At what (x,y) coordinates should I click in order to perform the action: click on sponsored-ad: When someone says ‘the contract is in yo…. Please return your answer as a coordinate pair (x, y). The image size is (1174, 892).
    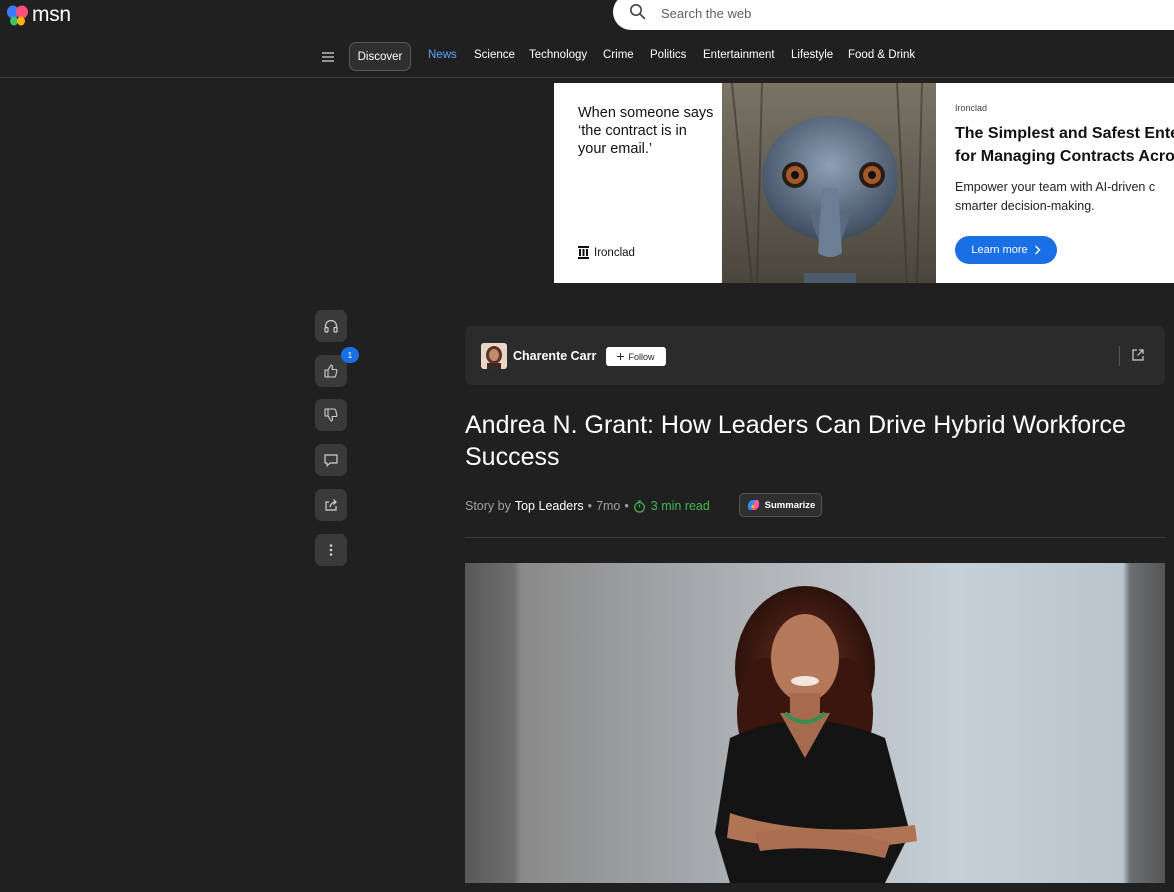
    Looking at the image, I should click on (864, 183).